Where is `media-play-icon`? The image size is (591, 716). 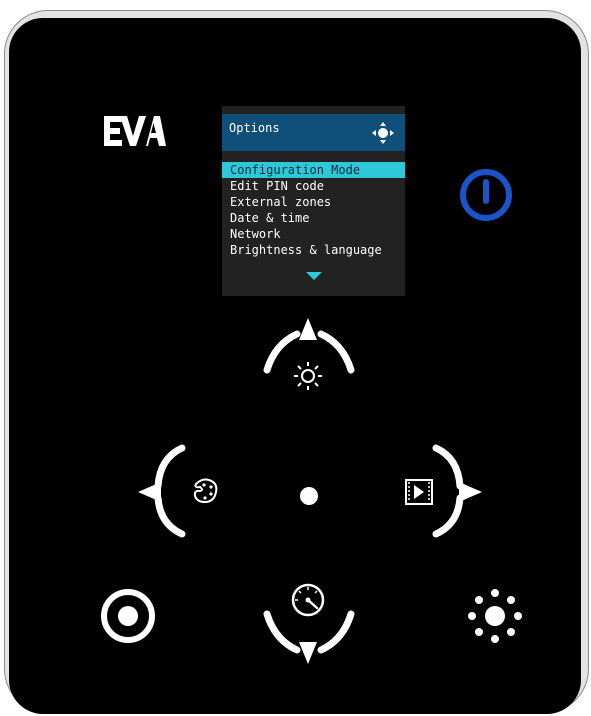
media-play-icon is located at coordinates (419, 492).